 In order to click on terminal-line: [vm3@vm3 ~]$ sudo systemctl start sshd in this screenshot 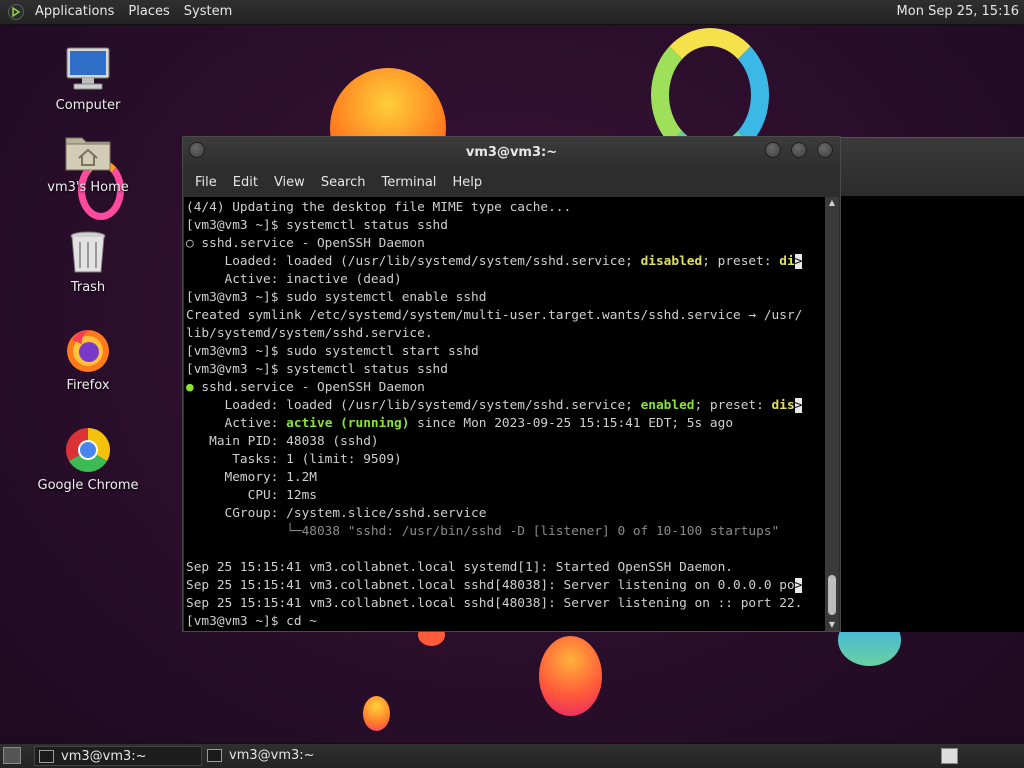, I will do `click(332, 351)`.